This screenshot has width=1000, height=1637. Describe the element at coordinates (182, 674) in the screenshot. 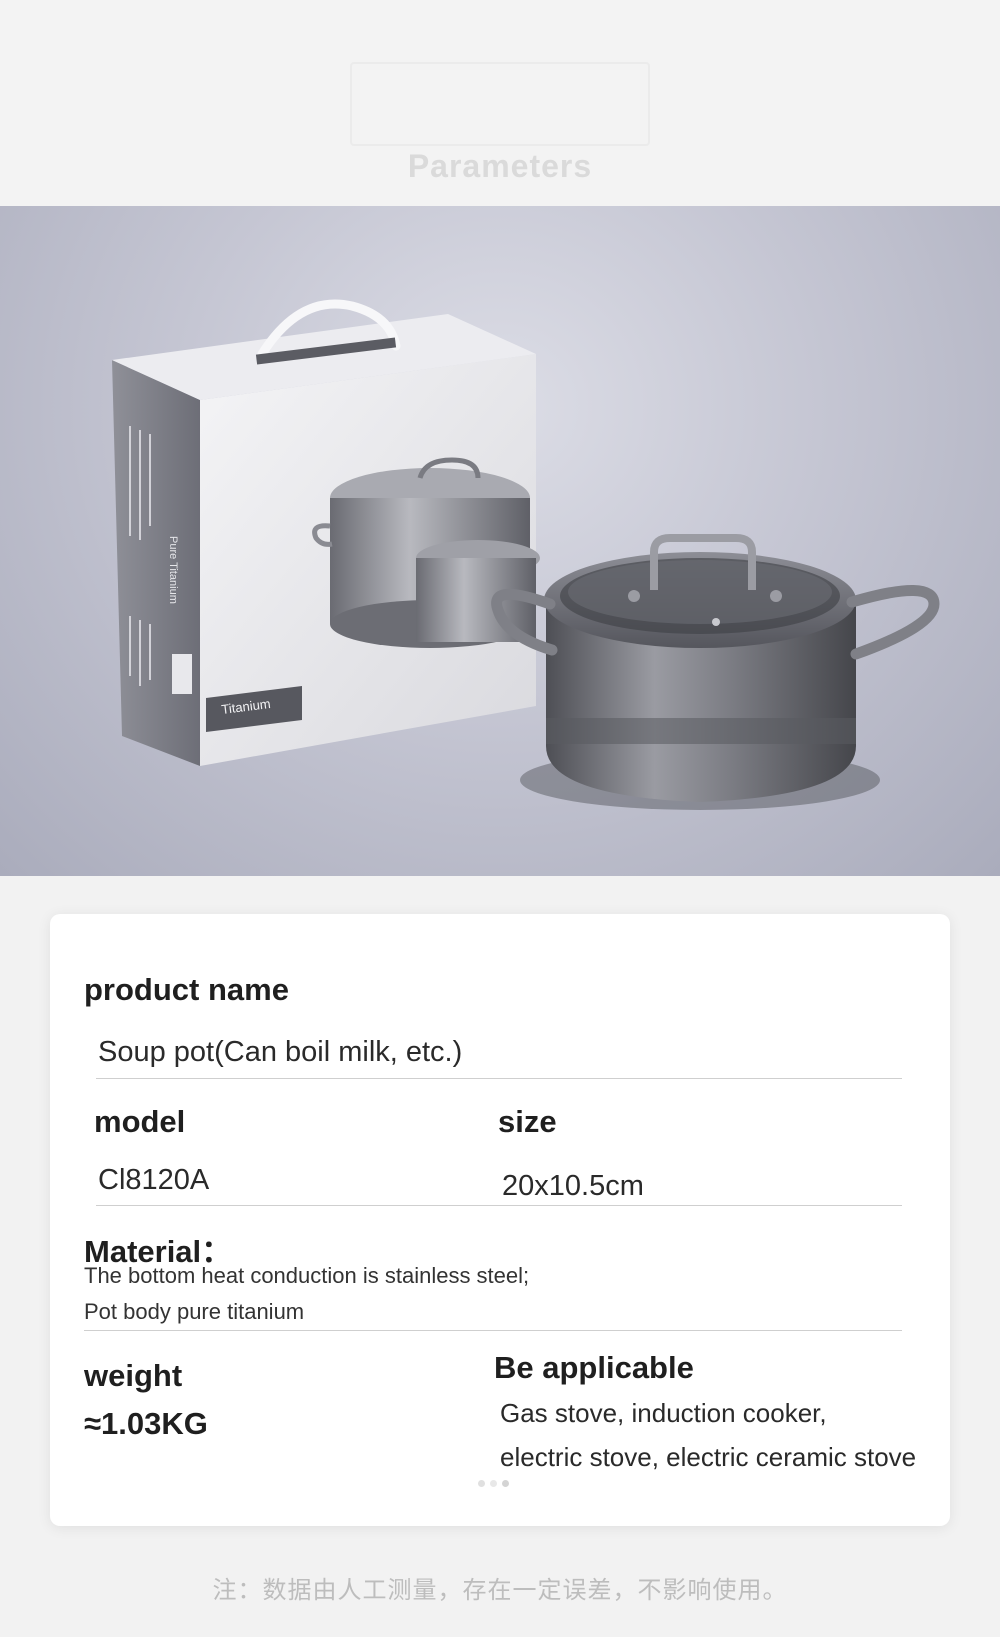

I see `box-barcode` at that location.